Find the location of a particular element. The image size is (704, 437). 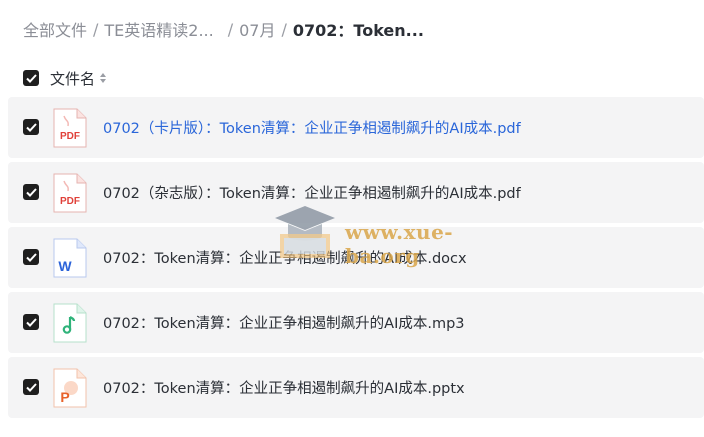

file-name: 0702：Token清算：企业正争相遏制飙升的AI成本.pptx is located at coordinates (284, 387).